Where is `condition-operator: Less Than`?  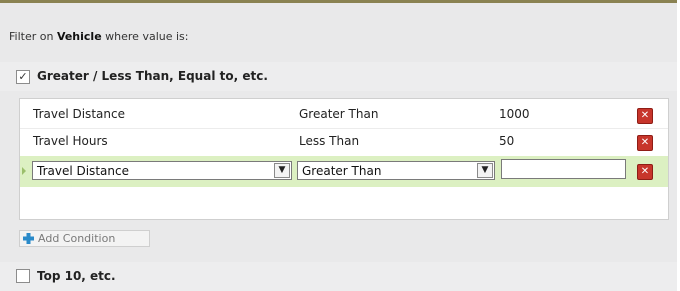
condition-operator: Less Than is located at coordinates (329, 141).